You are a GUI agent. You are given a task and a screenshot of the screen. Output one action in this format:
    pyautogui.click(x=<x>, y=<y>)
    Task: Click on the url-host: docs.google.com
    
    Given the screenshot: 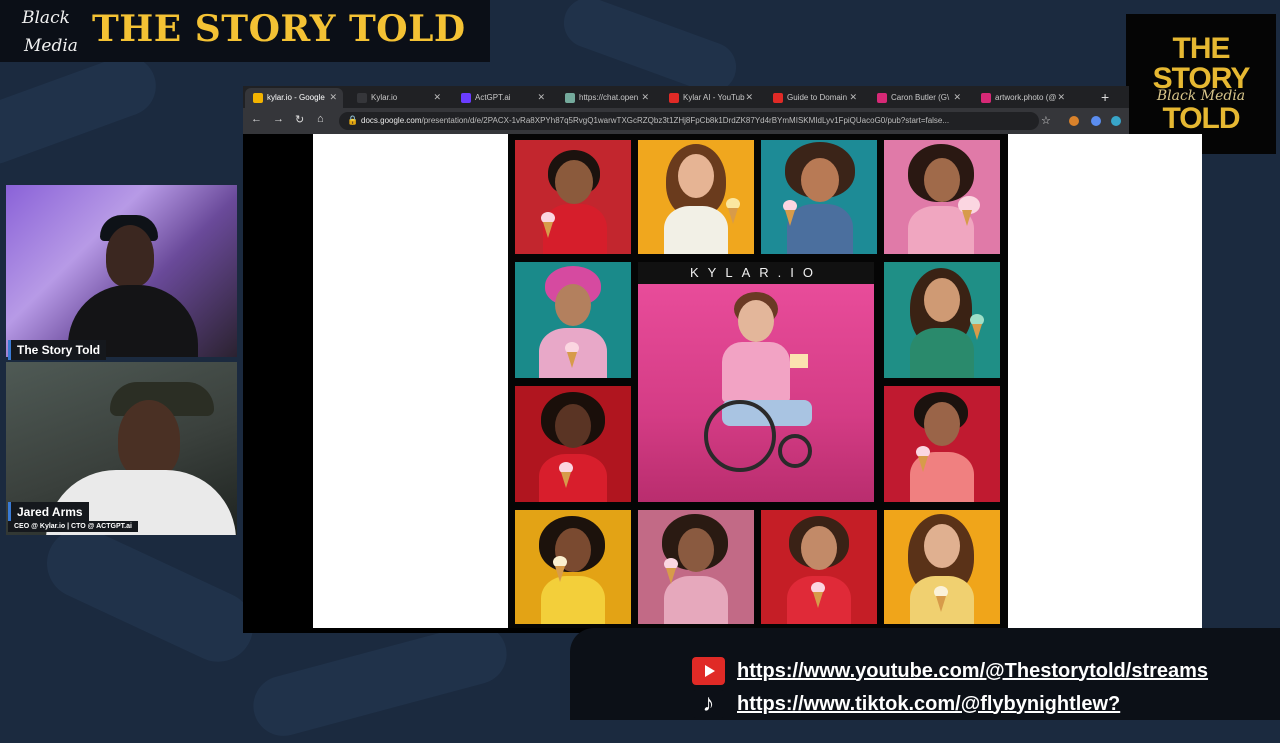 What is the action you would take?
    pyautogui.click(x=391, y=120)
    